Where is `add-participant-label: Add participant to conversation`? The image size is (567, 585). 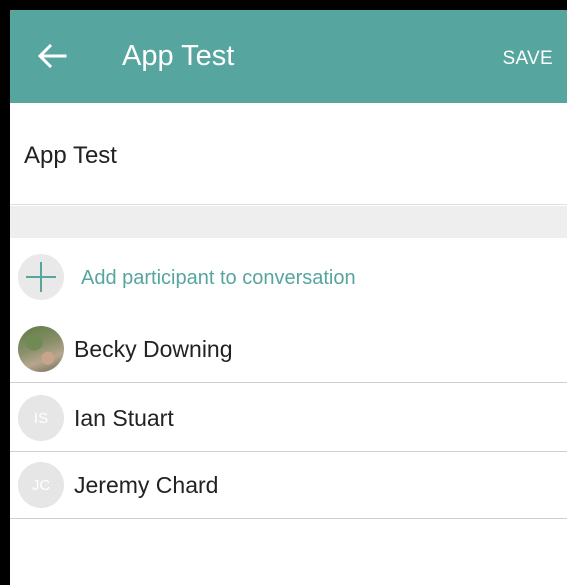
add-participant-label: Add participant to conversation is located at coordinates (218, 278).